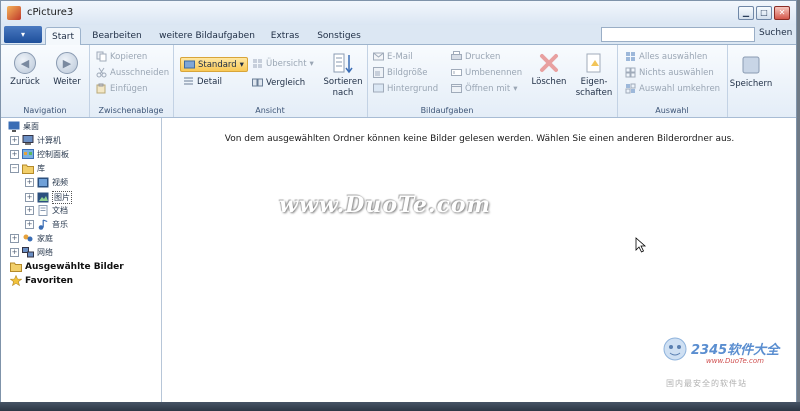 This screenshot has height=411, width=800. I want to click on favorites-star-icon, so click(16, 280).